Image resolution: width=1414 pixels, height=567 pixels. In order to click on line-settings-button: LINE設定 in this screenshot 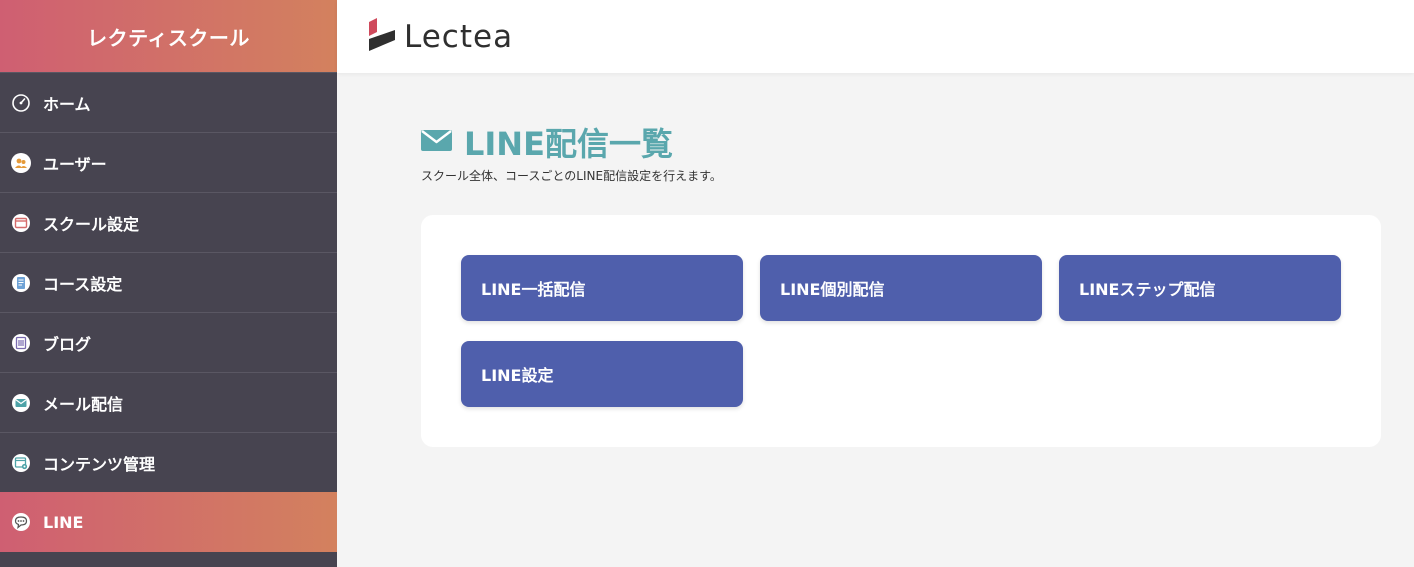, I will do `click(602, 374)`.